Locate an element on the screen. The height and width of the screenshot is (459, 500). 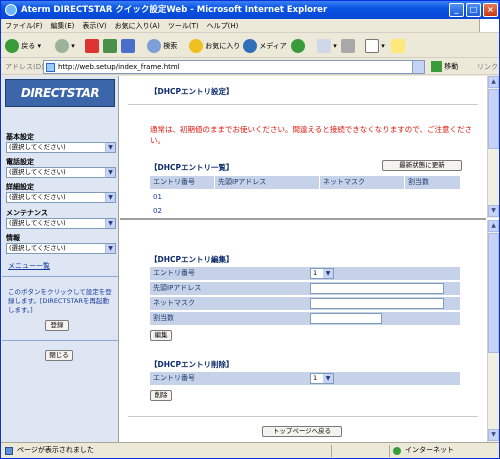
top-pane-scrollbar: ▲ ▼ is located at coordinates (493, 147).